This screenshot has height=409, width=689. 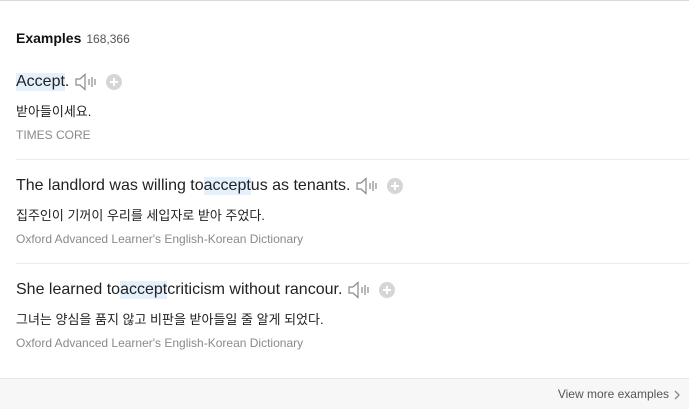 What do you see at coordinates (613, 394) in the screenshot?
I see `view-more-label: View more examples` at bounding box center [613, 394].